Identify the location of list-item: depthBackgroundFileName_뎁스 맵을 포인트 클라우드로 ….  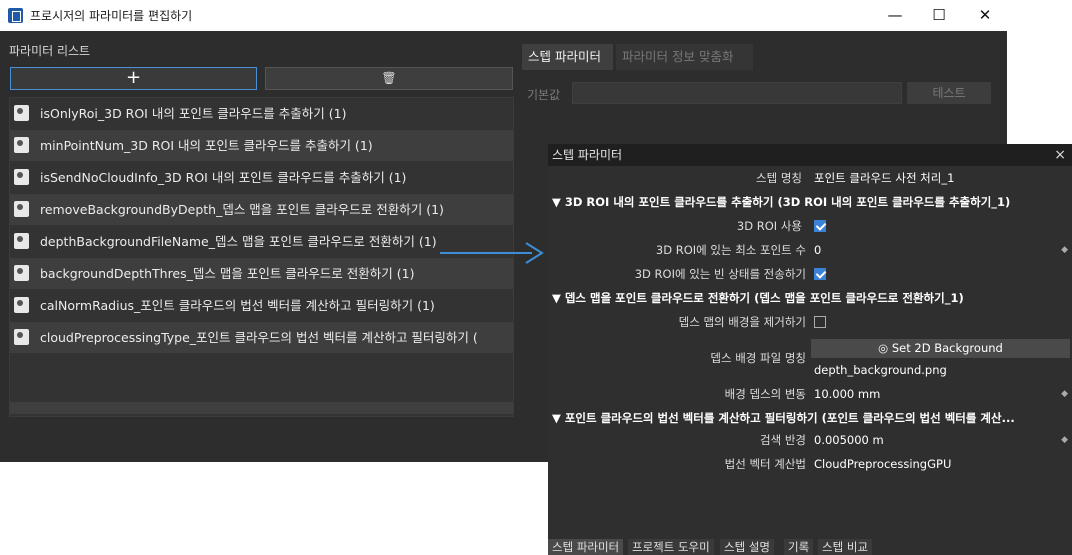
(261, 241).